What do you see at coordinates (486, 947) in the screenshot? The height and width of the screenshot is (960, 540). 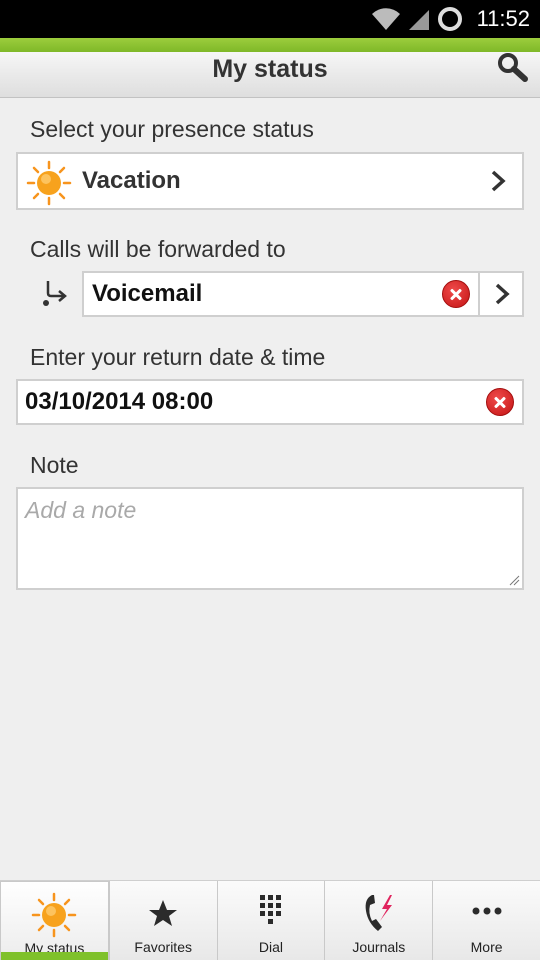 I see `nav-tab-label: More` at bounding box center [486, 947].